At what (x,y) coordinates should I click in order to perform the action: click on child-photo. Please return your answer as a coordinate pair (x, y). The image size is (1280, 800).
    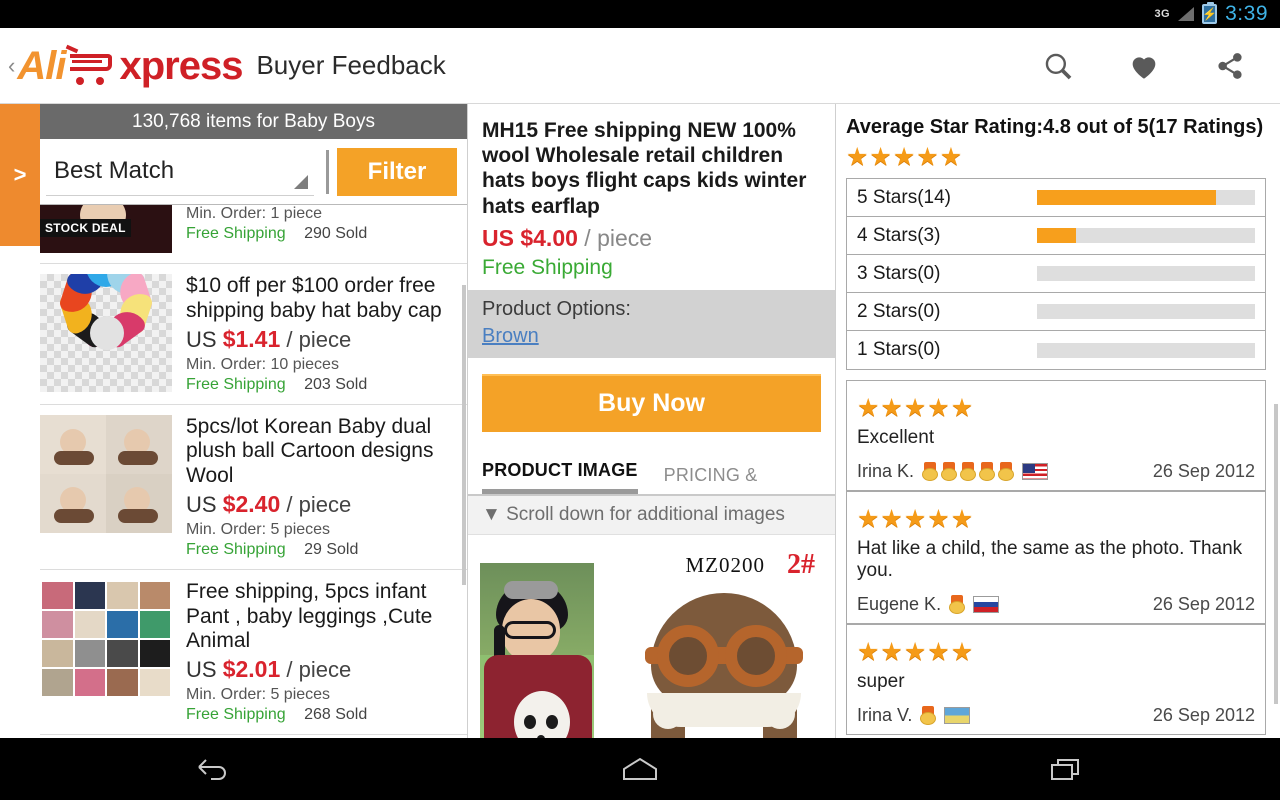
    Looking at the image, I should click on (537, 650).